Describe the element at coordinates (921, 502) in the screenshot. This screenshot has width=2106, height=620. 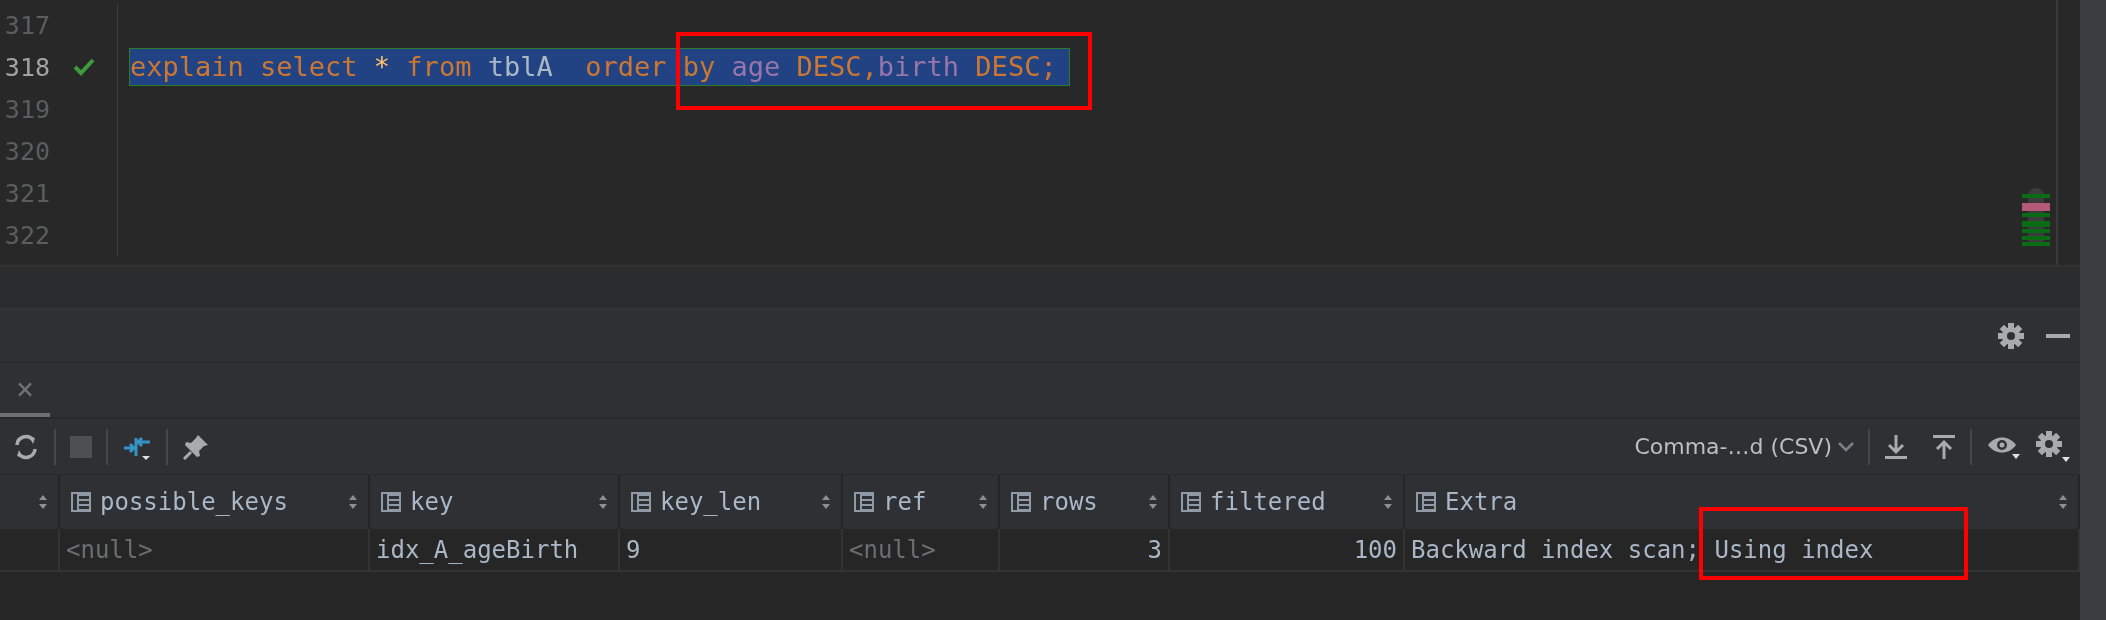
I see `column-header: ref` at that location.